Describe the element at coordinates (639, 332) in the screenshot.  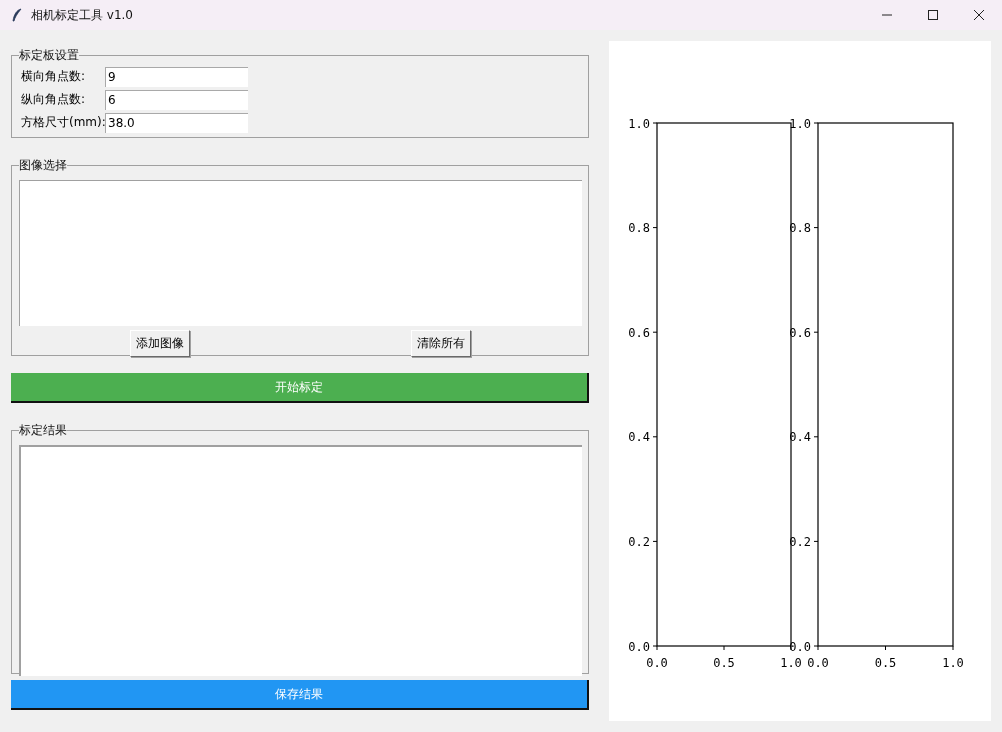
I see `y-tick-label: 0.6` at that location.